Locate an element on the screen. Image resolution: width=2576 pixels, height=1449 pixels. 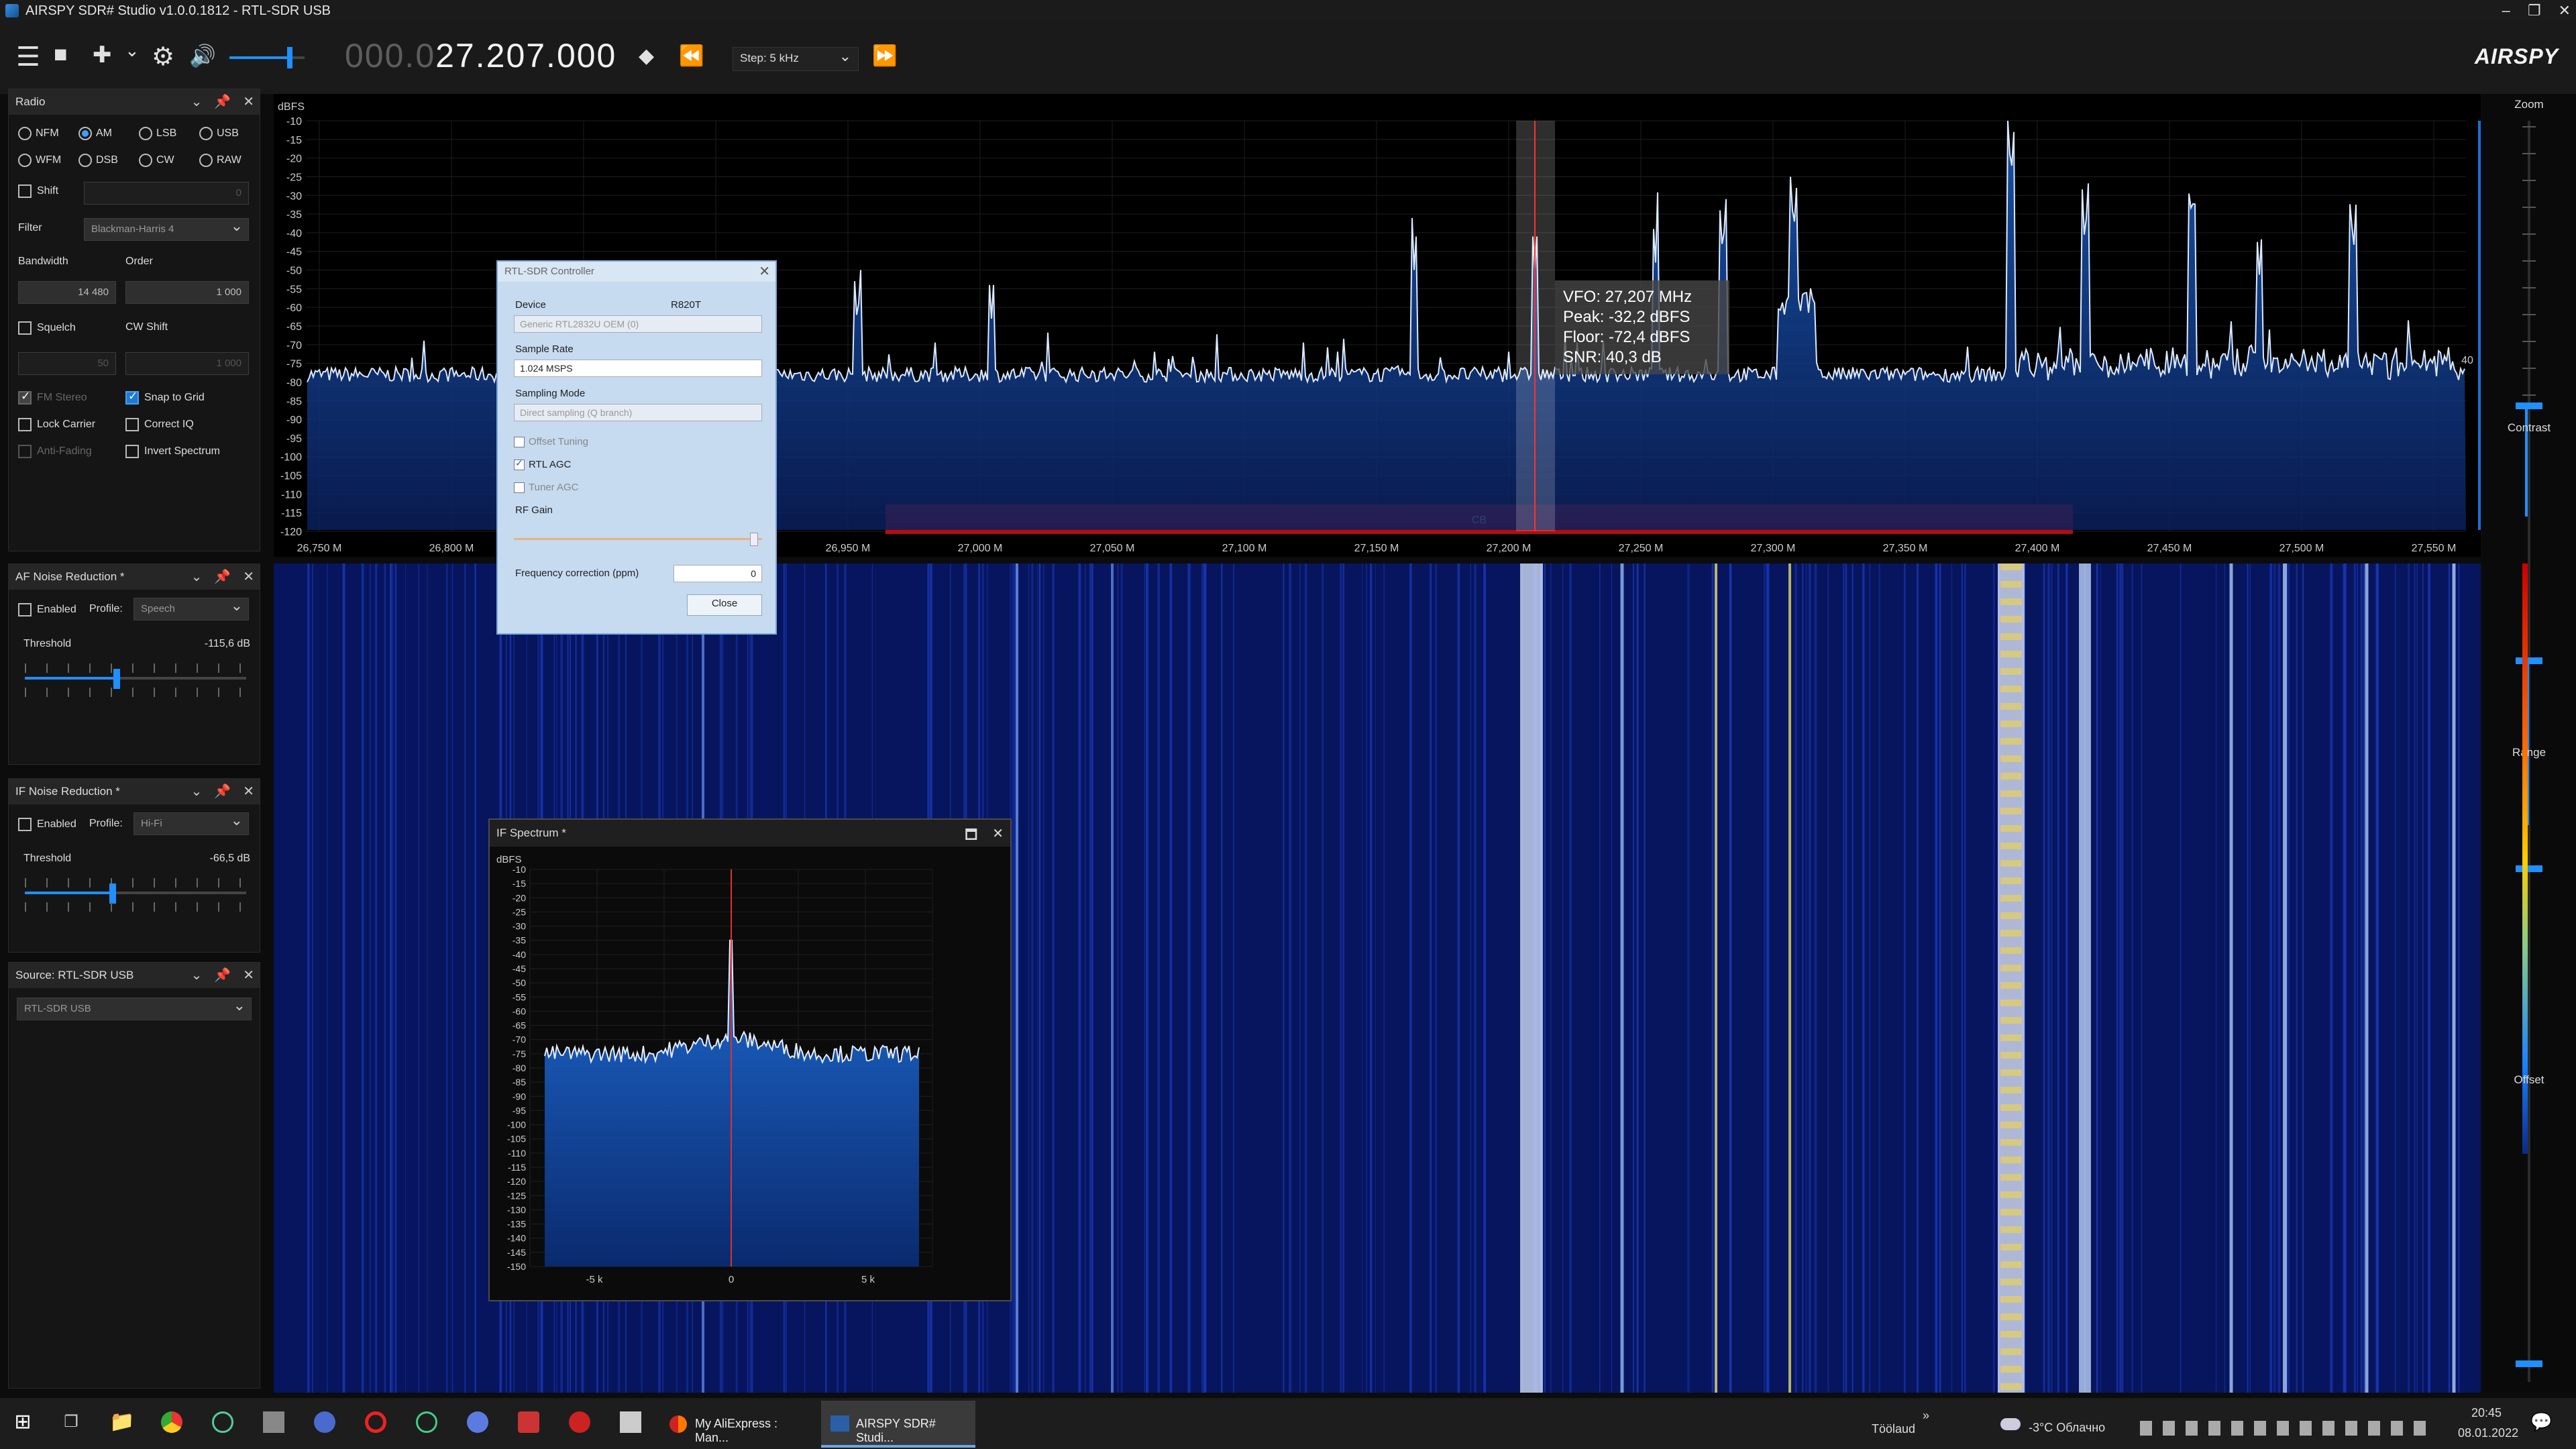
toolbar-chevron-icon: » is located at coordinates (1926, 1416).